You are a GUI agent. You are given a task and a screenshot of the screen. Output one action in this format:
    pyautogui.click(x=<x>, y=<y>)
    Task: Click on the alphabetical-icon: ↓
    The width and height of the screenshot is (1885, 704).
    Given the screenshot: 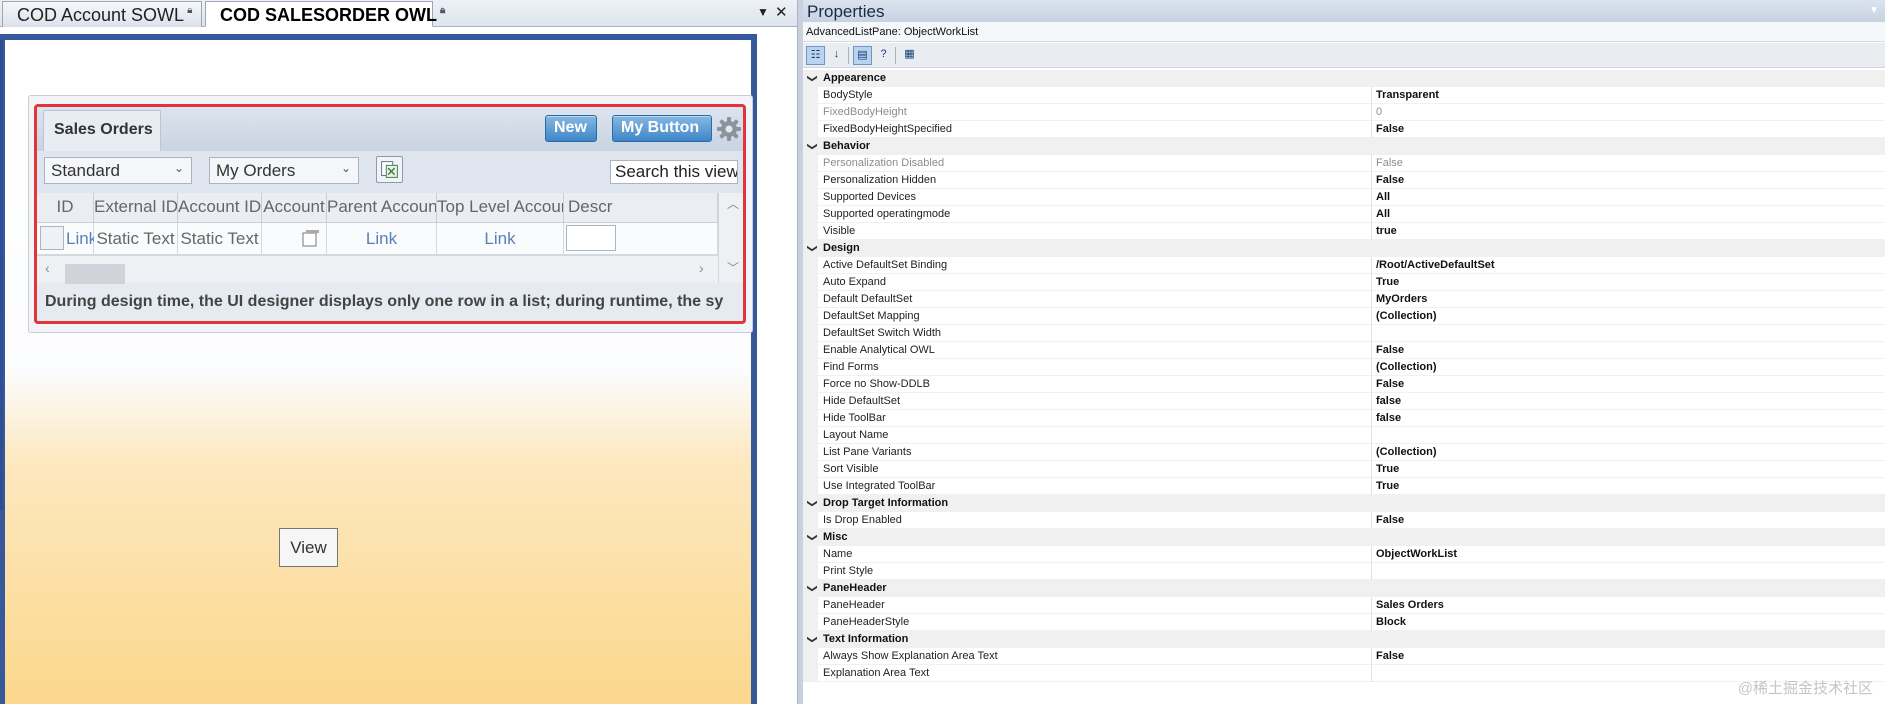 What is the action you would take?
    pyautogui.click(x=836, y=55)
    